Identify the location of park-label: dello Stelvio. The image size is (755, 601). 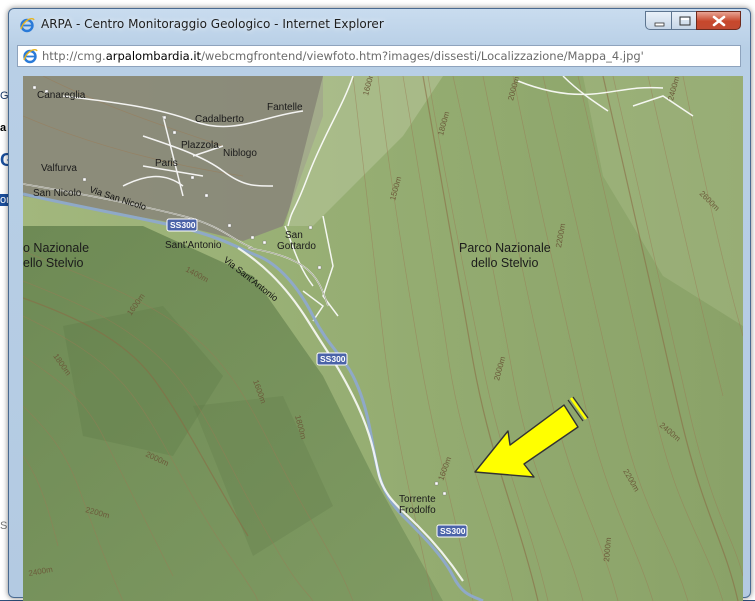
(504, 263).